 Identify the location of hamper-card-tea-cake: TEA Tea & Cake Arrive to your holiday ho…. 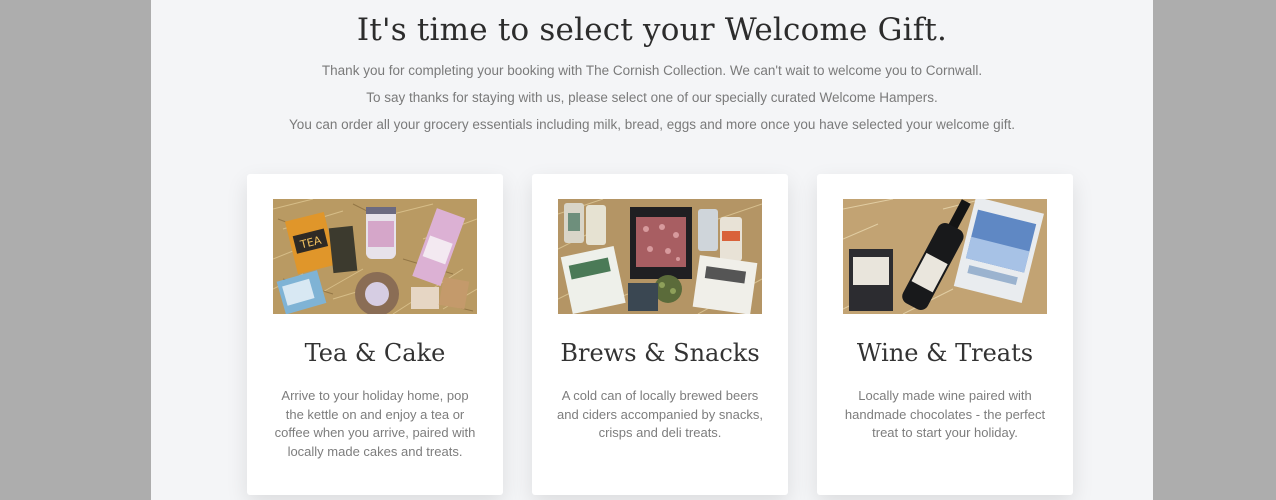
(375, 334).